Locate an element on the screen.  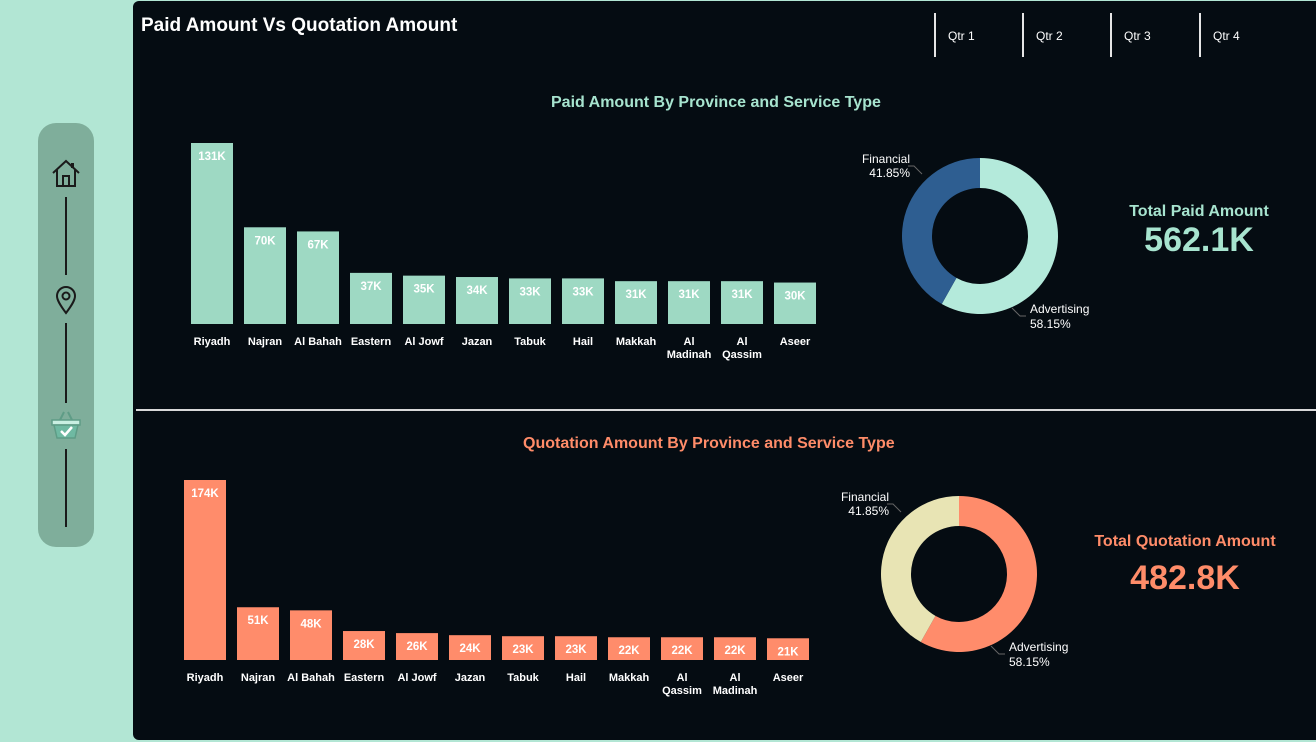
qtr-label: Qtr 3 is located at coordinates (1137, 36).